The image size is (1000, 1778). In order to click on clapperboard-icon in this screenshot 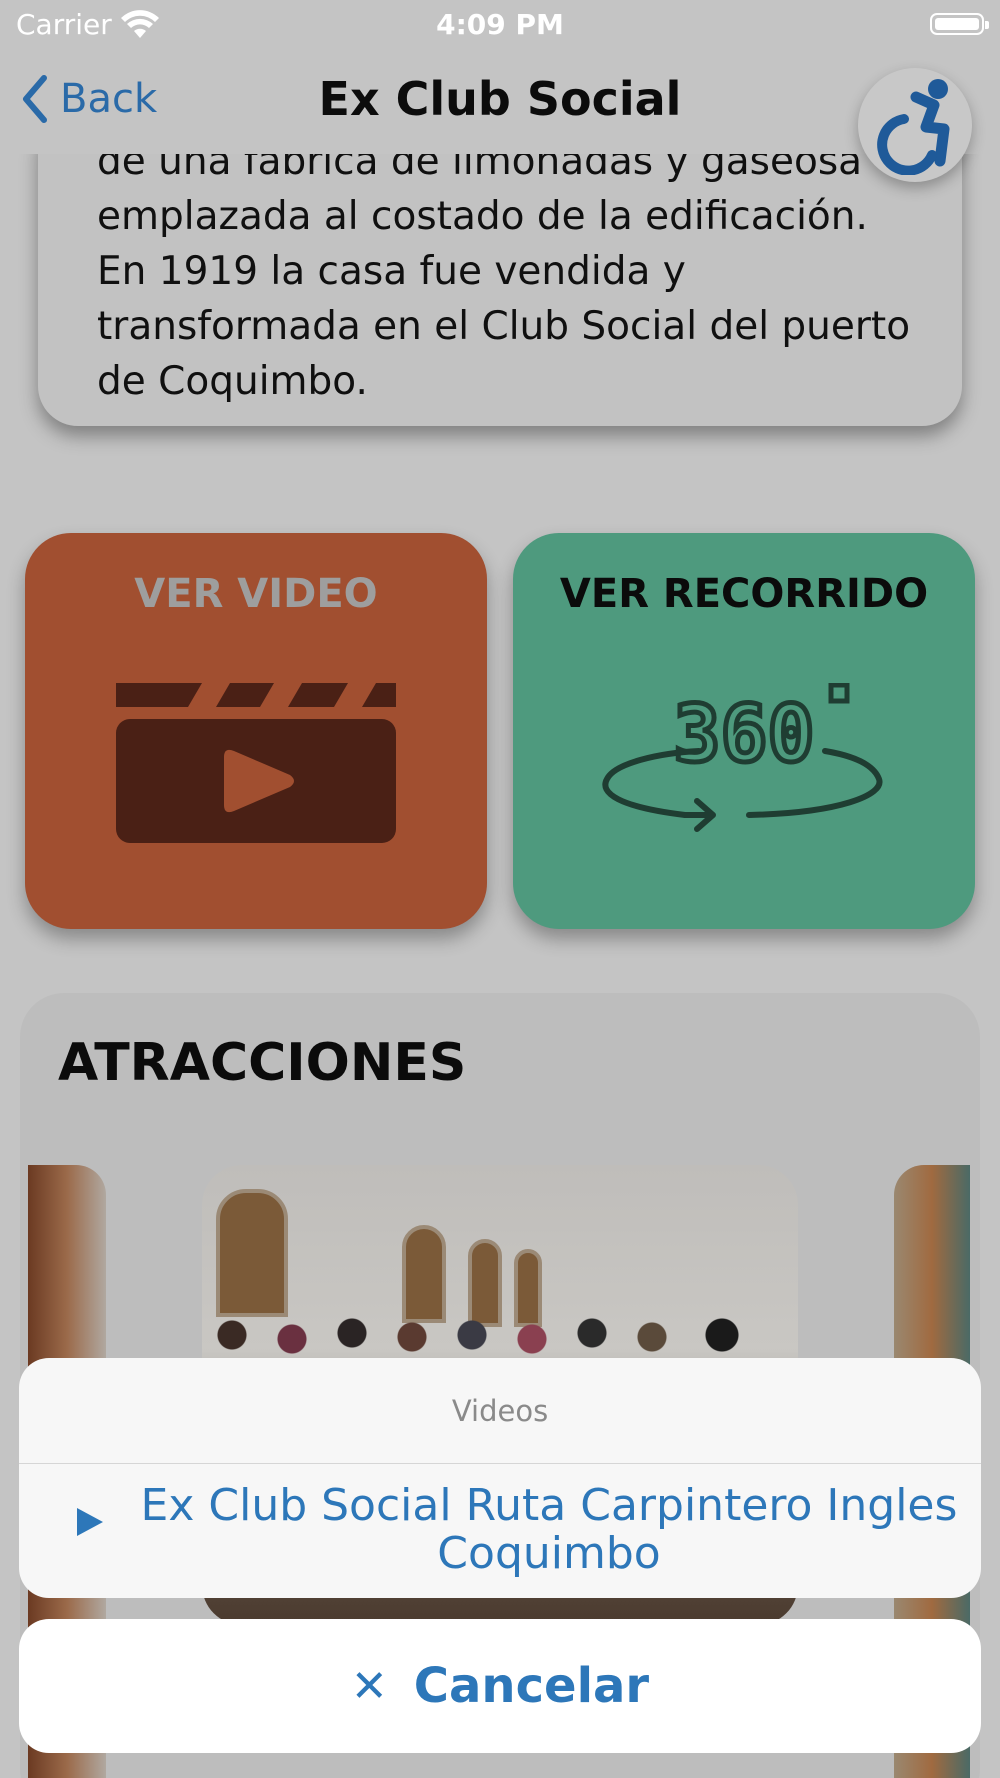, I will do `click(256, 763)`.